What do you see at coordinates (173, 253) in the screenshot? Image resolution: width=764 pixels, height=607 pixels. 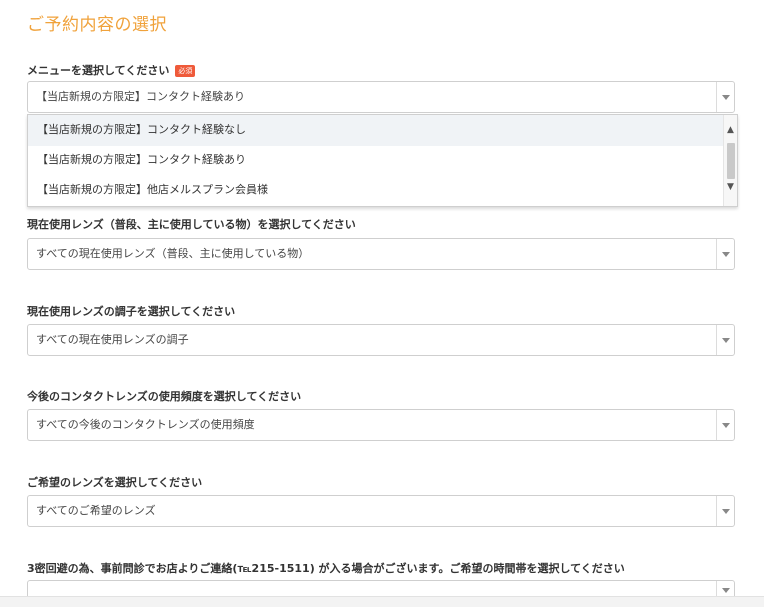 I see `current-lens-select-value: すべての現在使用レンズ（普段、主に使用している物）` at bounding box center [173, 253].